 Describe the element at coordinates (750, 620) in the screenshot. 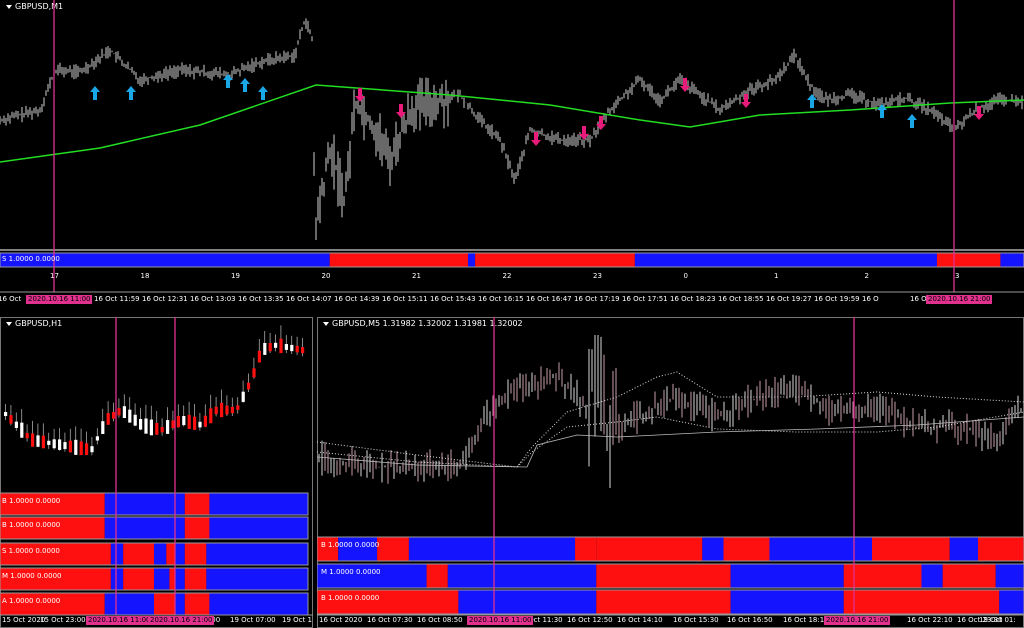

I see `time-label: 16 Oct 16:50` at that location.